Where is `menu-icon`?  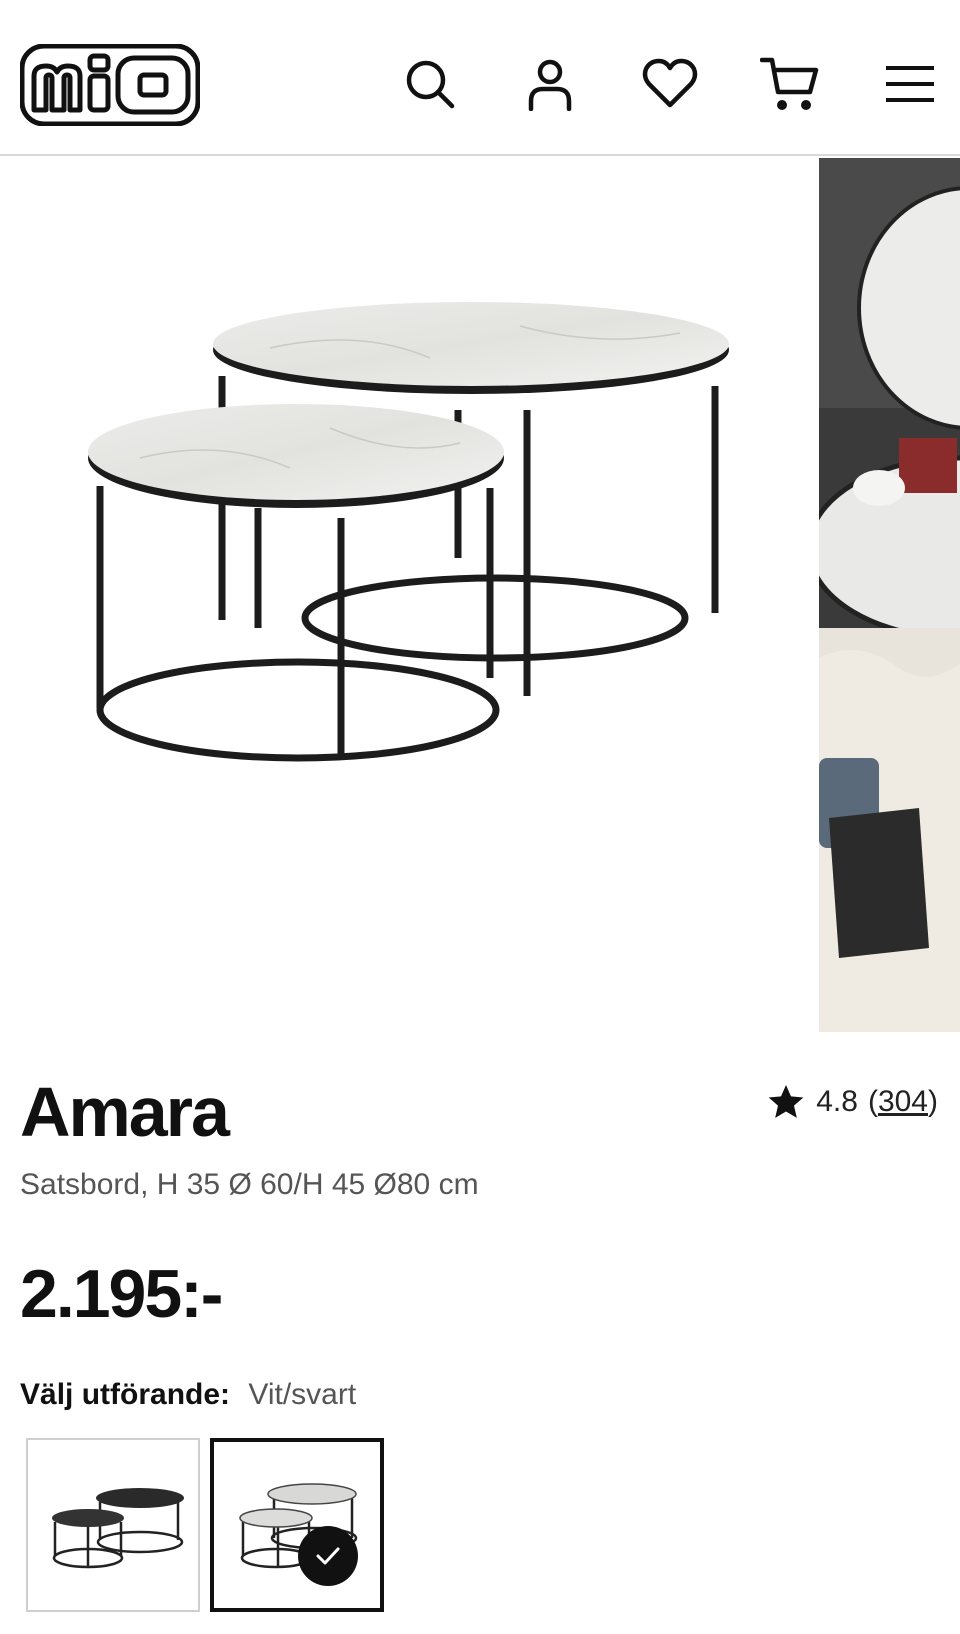 menu-icon is located at coordinates (910, 84).